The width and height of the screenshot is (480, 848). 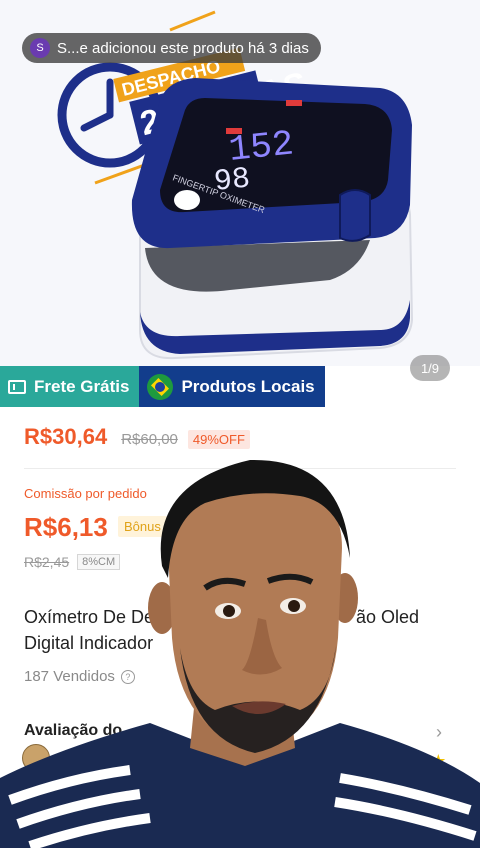 What do you see at coordinates (149, 439) in the screenshot?
I see `original-price: R$60,00` at bounding box center [149, 439].